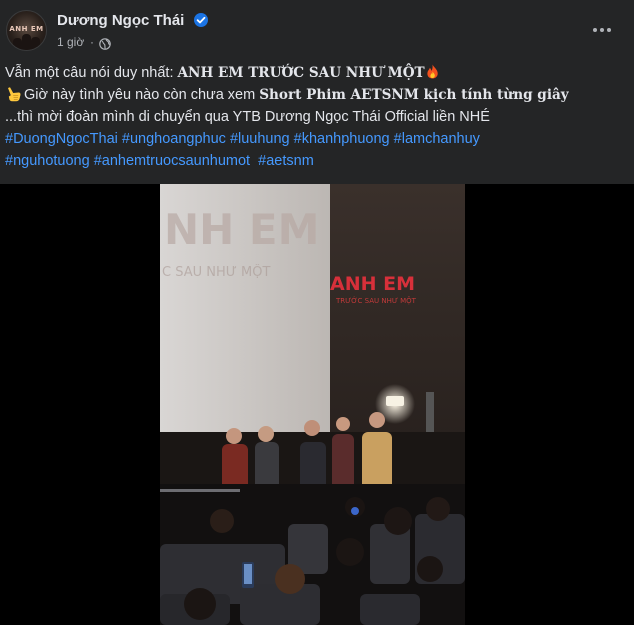 The height and width of the screenshot is (625, 634). What do you see at coordinates (376, 300) in the screenshot?
I see `wall-logo-subtext: TRƯỚC SAU NHƯ MỘT` at bounding box center [376, 300].